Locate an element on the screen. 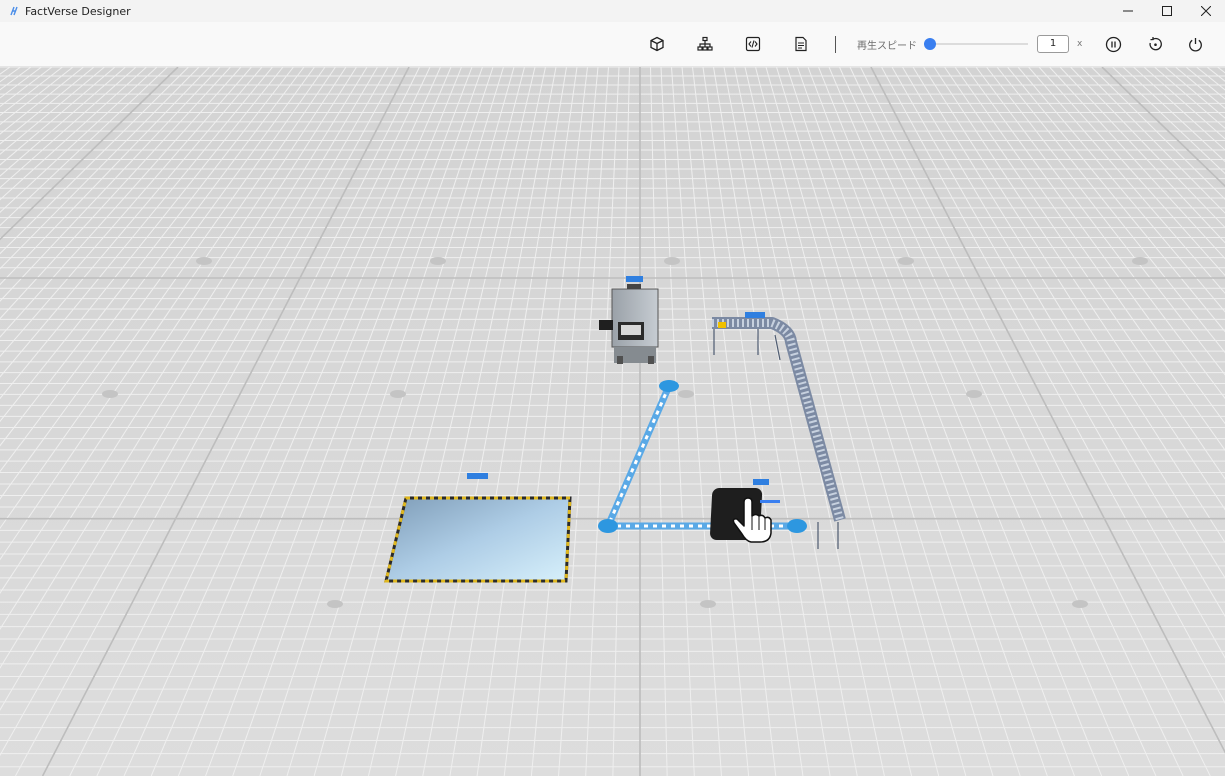 The height and width of the screenshot is (776, 1225). logic-editor-button is located at coordinates (753, 44).